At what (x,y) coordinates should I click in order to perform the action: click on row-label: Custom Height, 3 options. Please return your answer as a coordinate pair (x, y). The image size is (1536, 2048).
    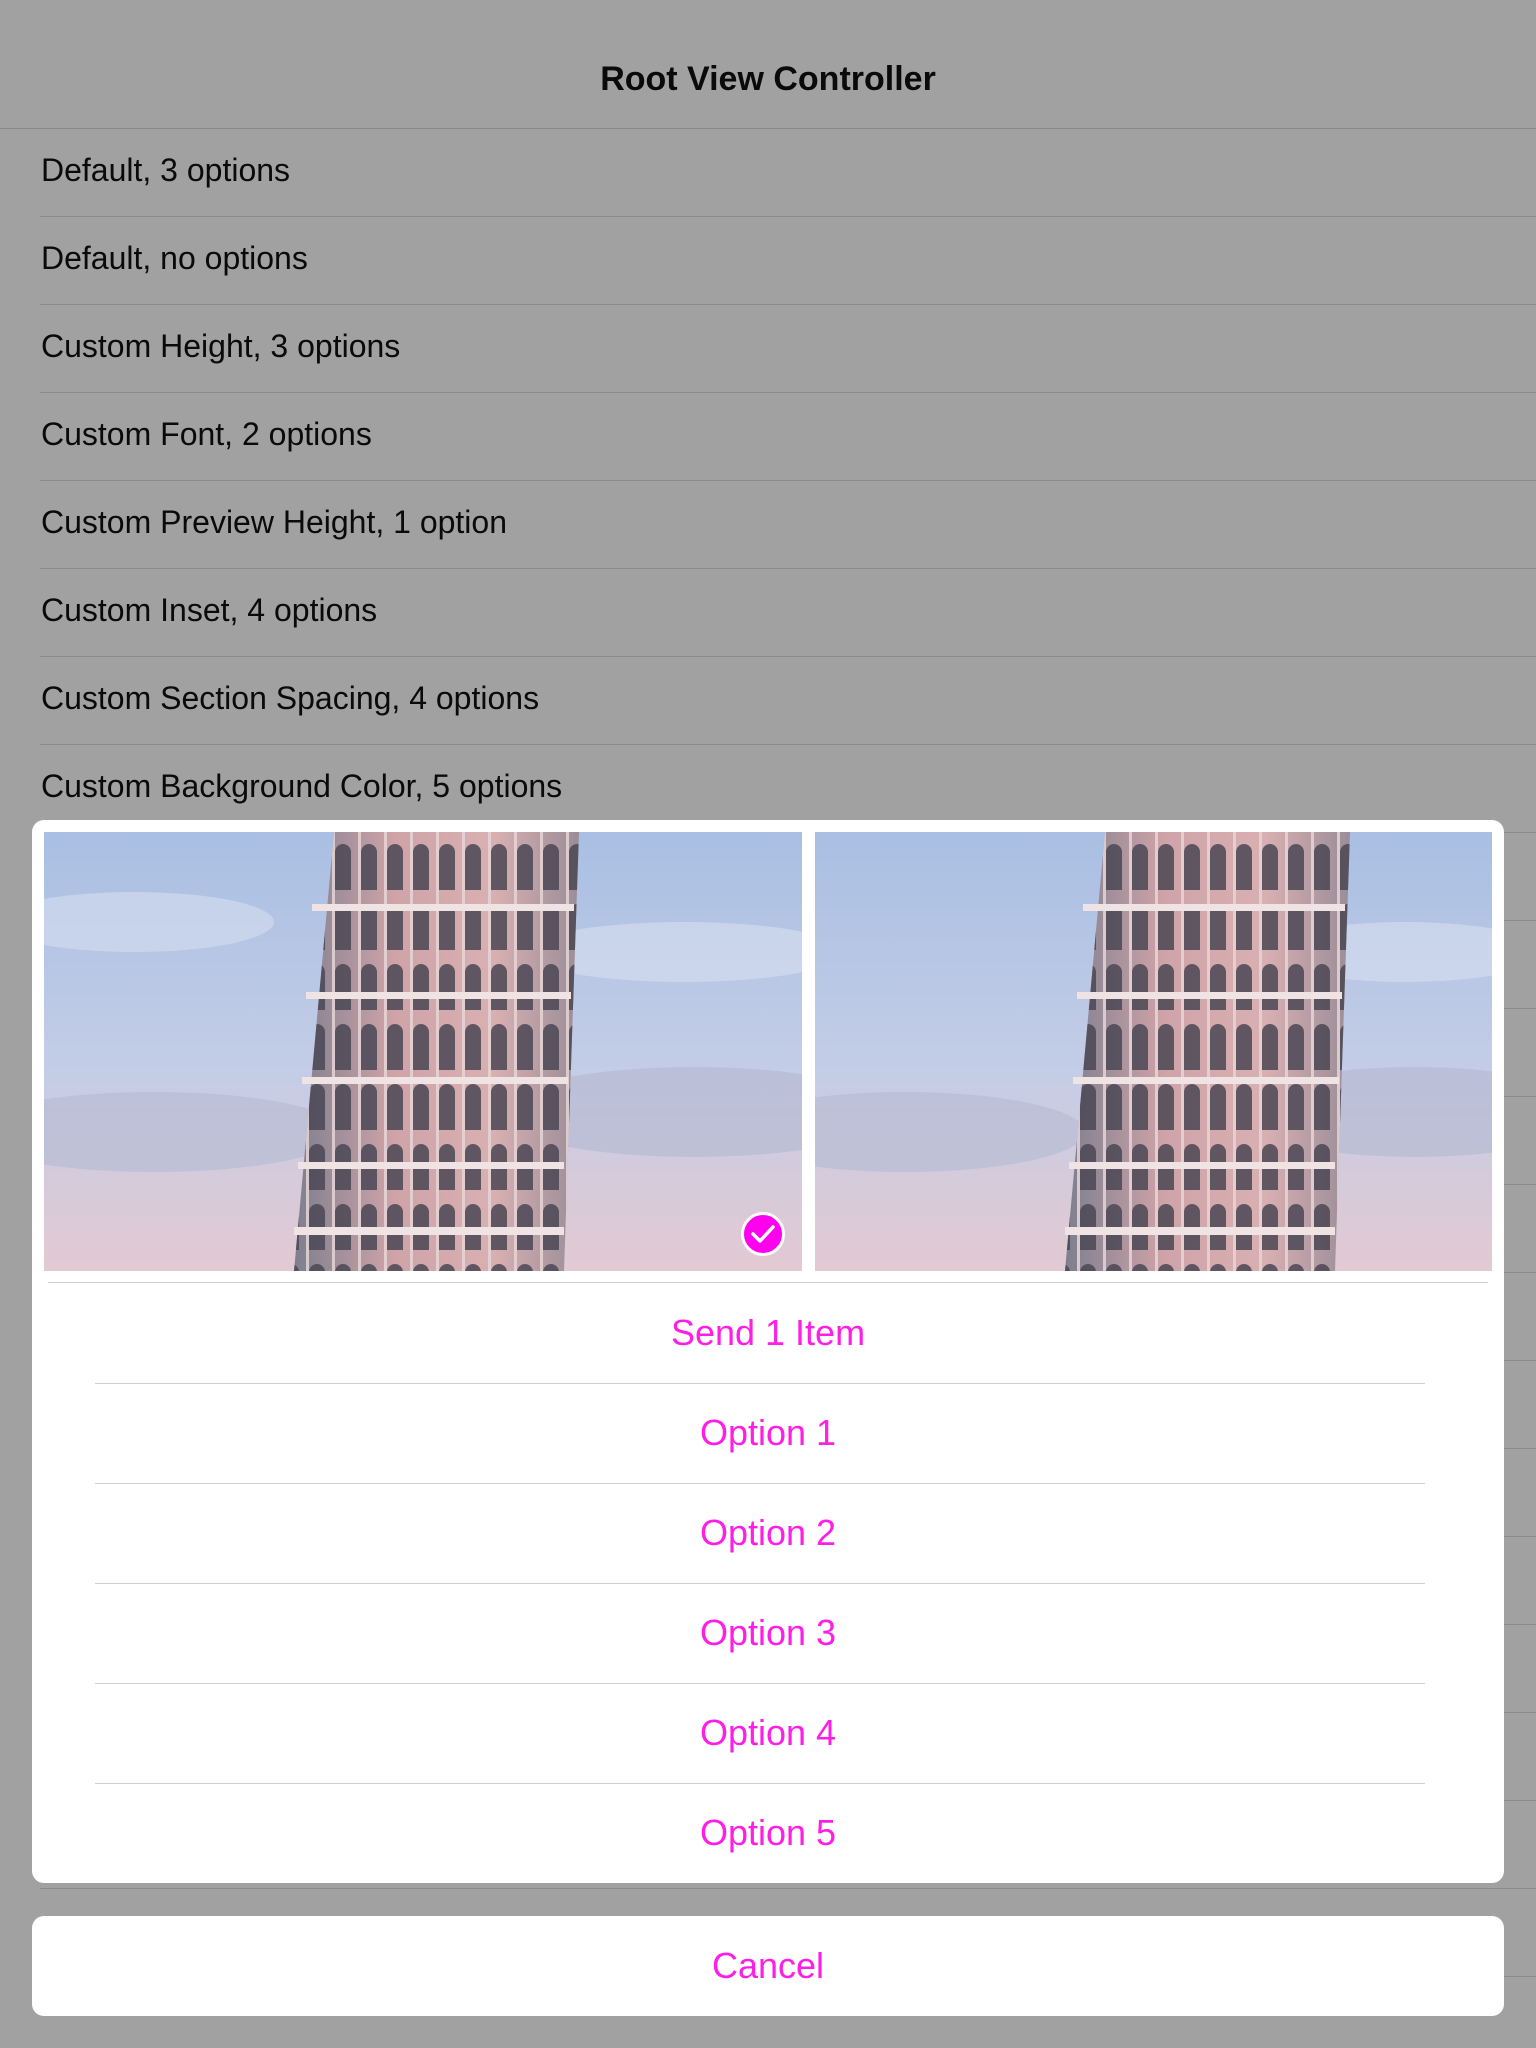
    Looking at the image, I should click on (221, 346).